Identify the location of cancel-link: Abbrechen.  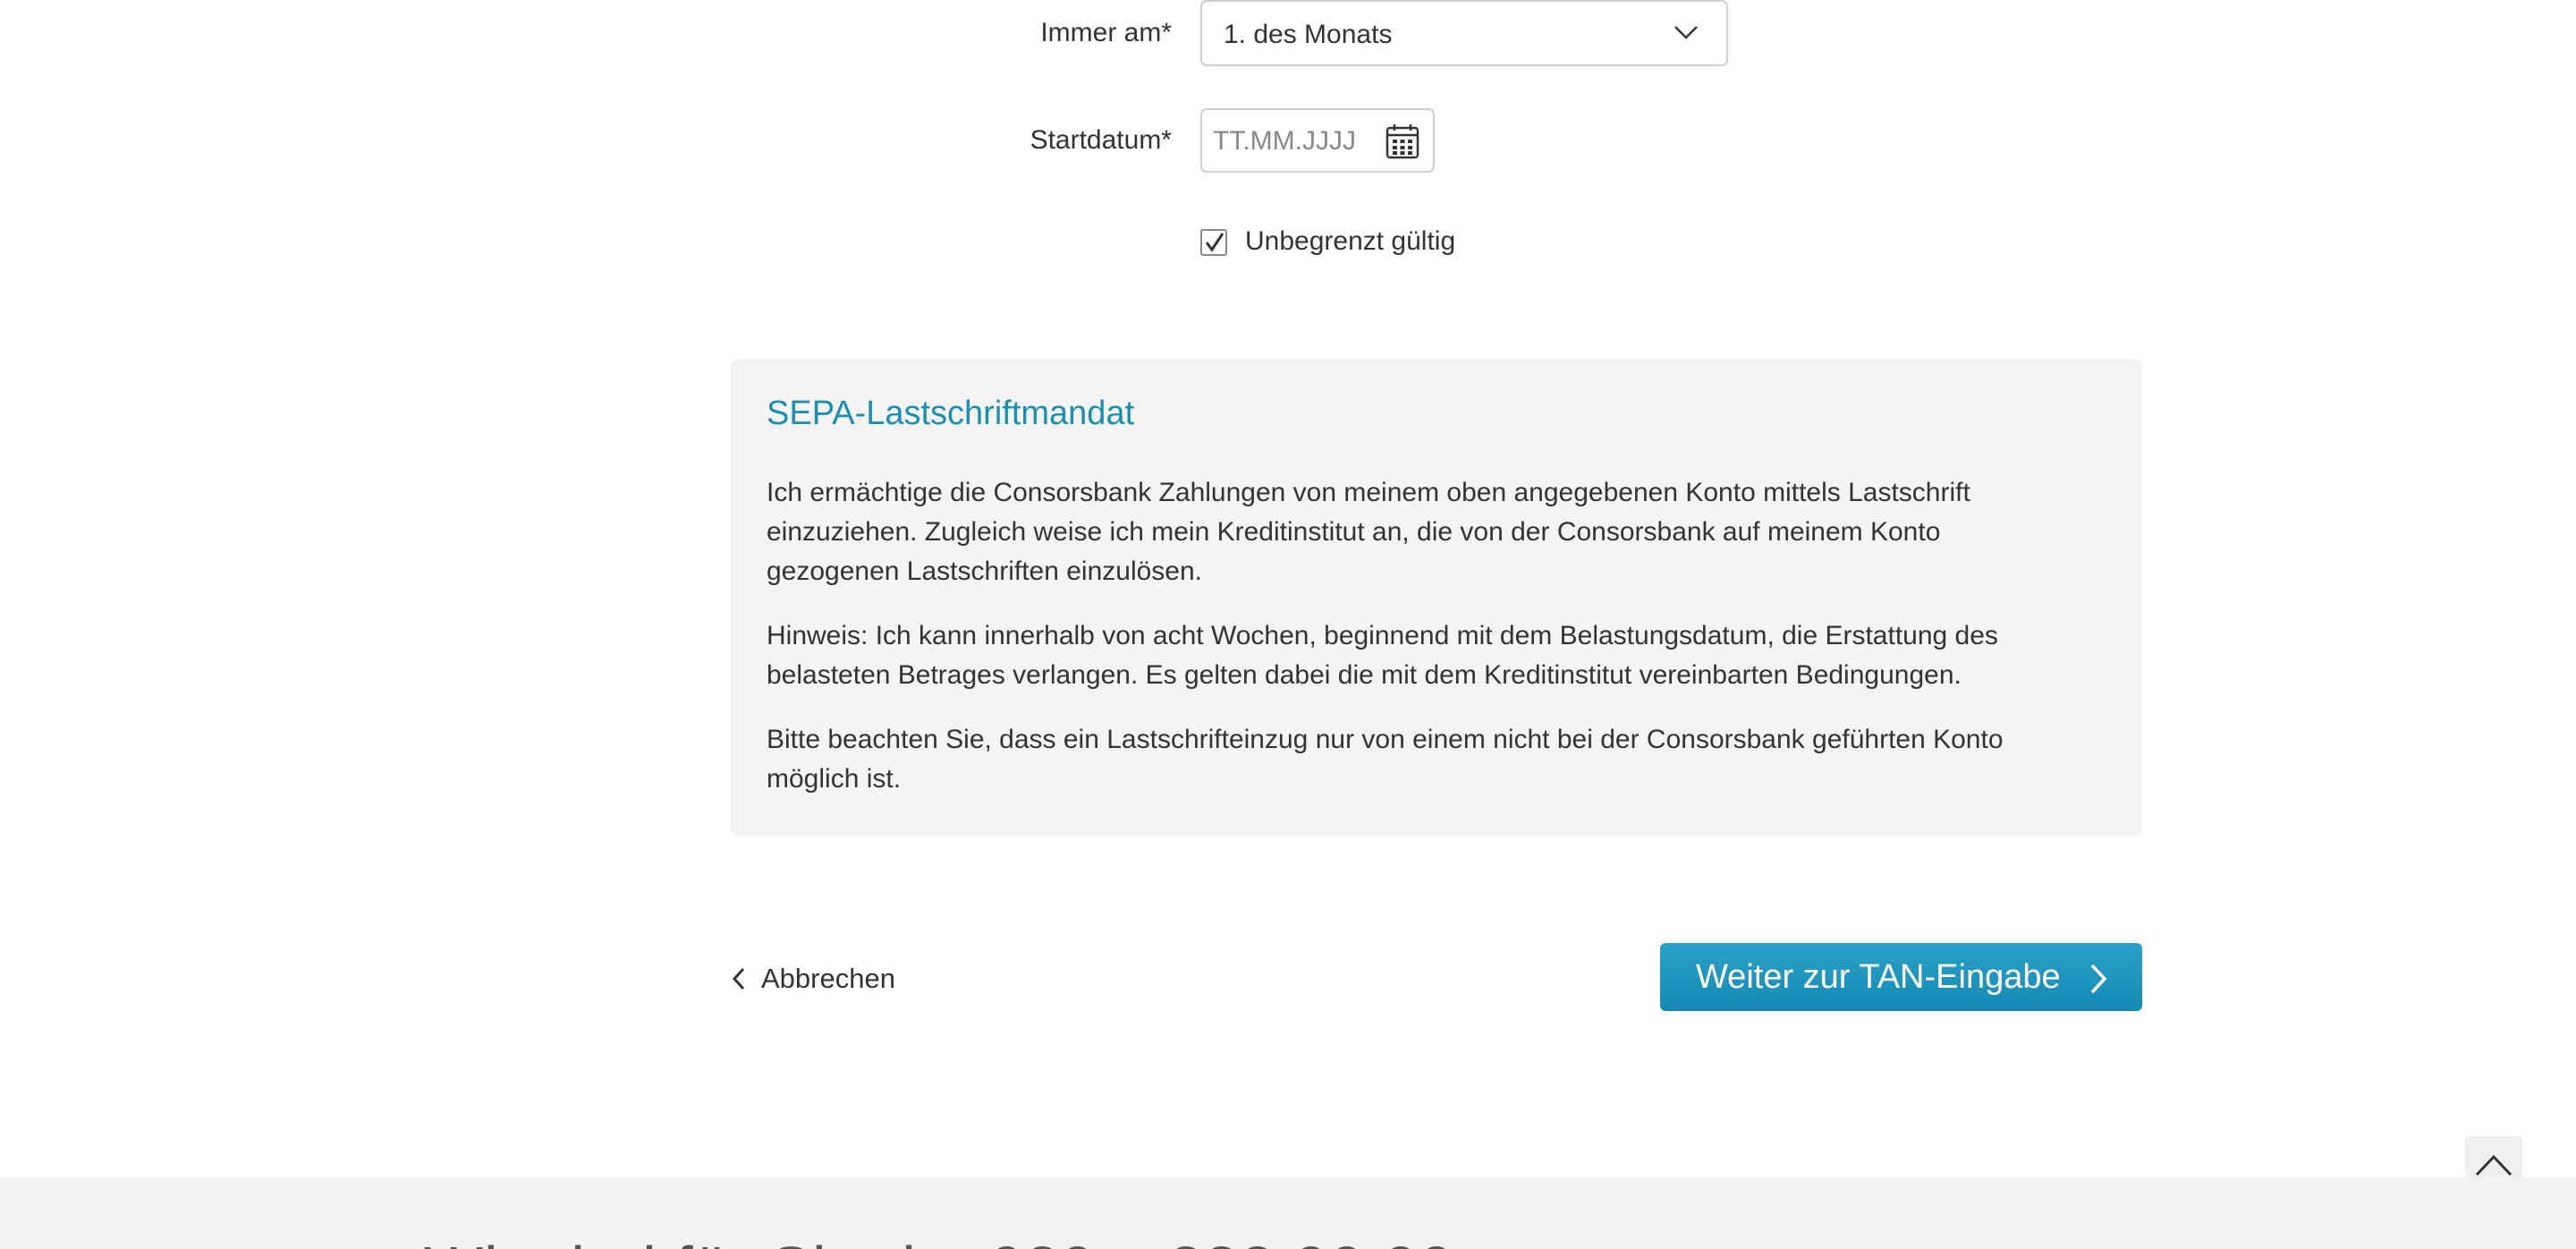
(813, 979).